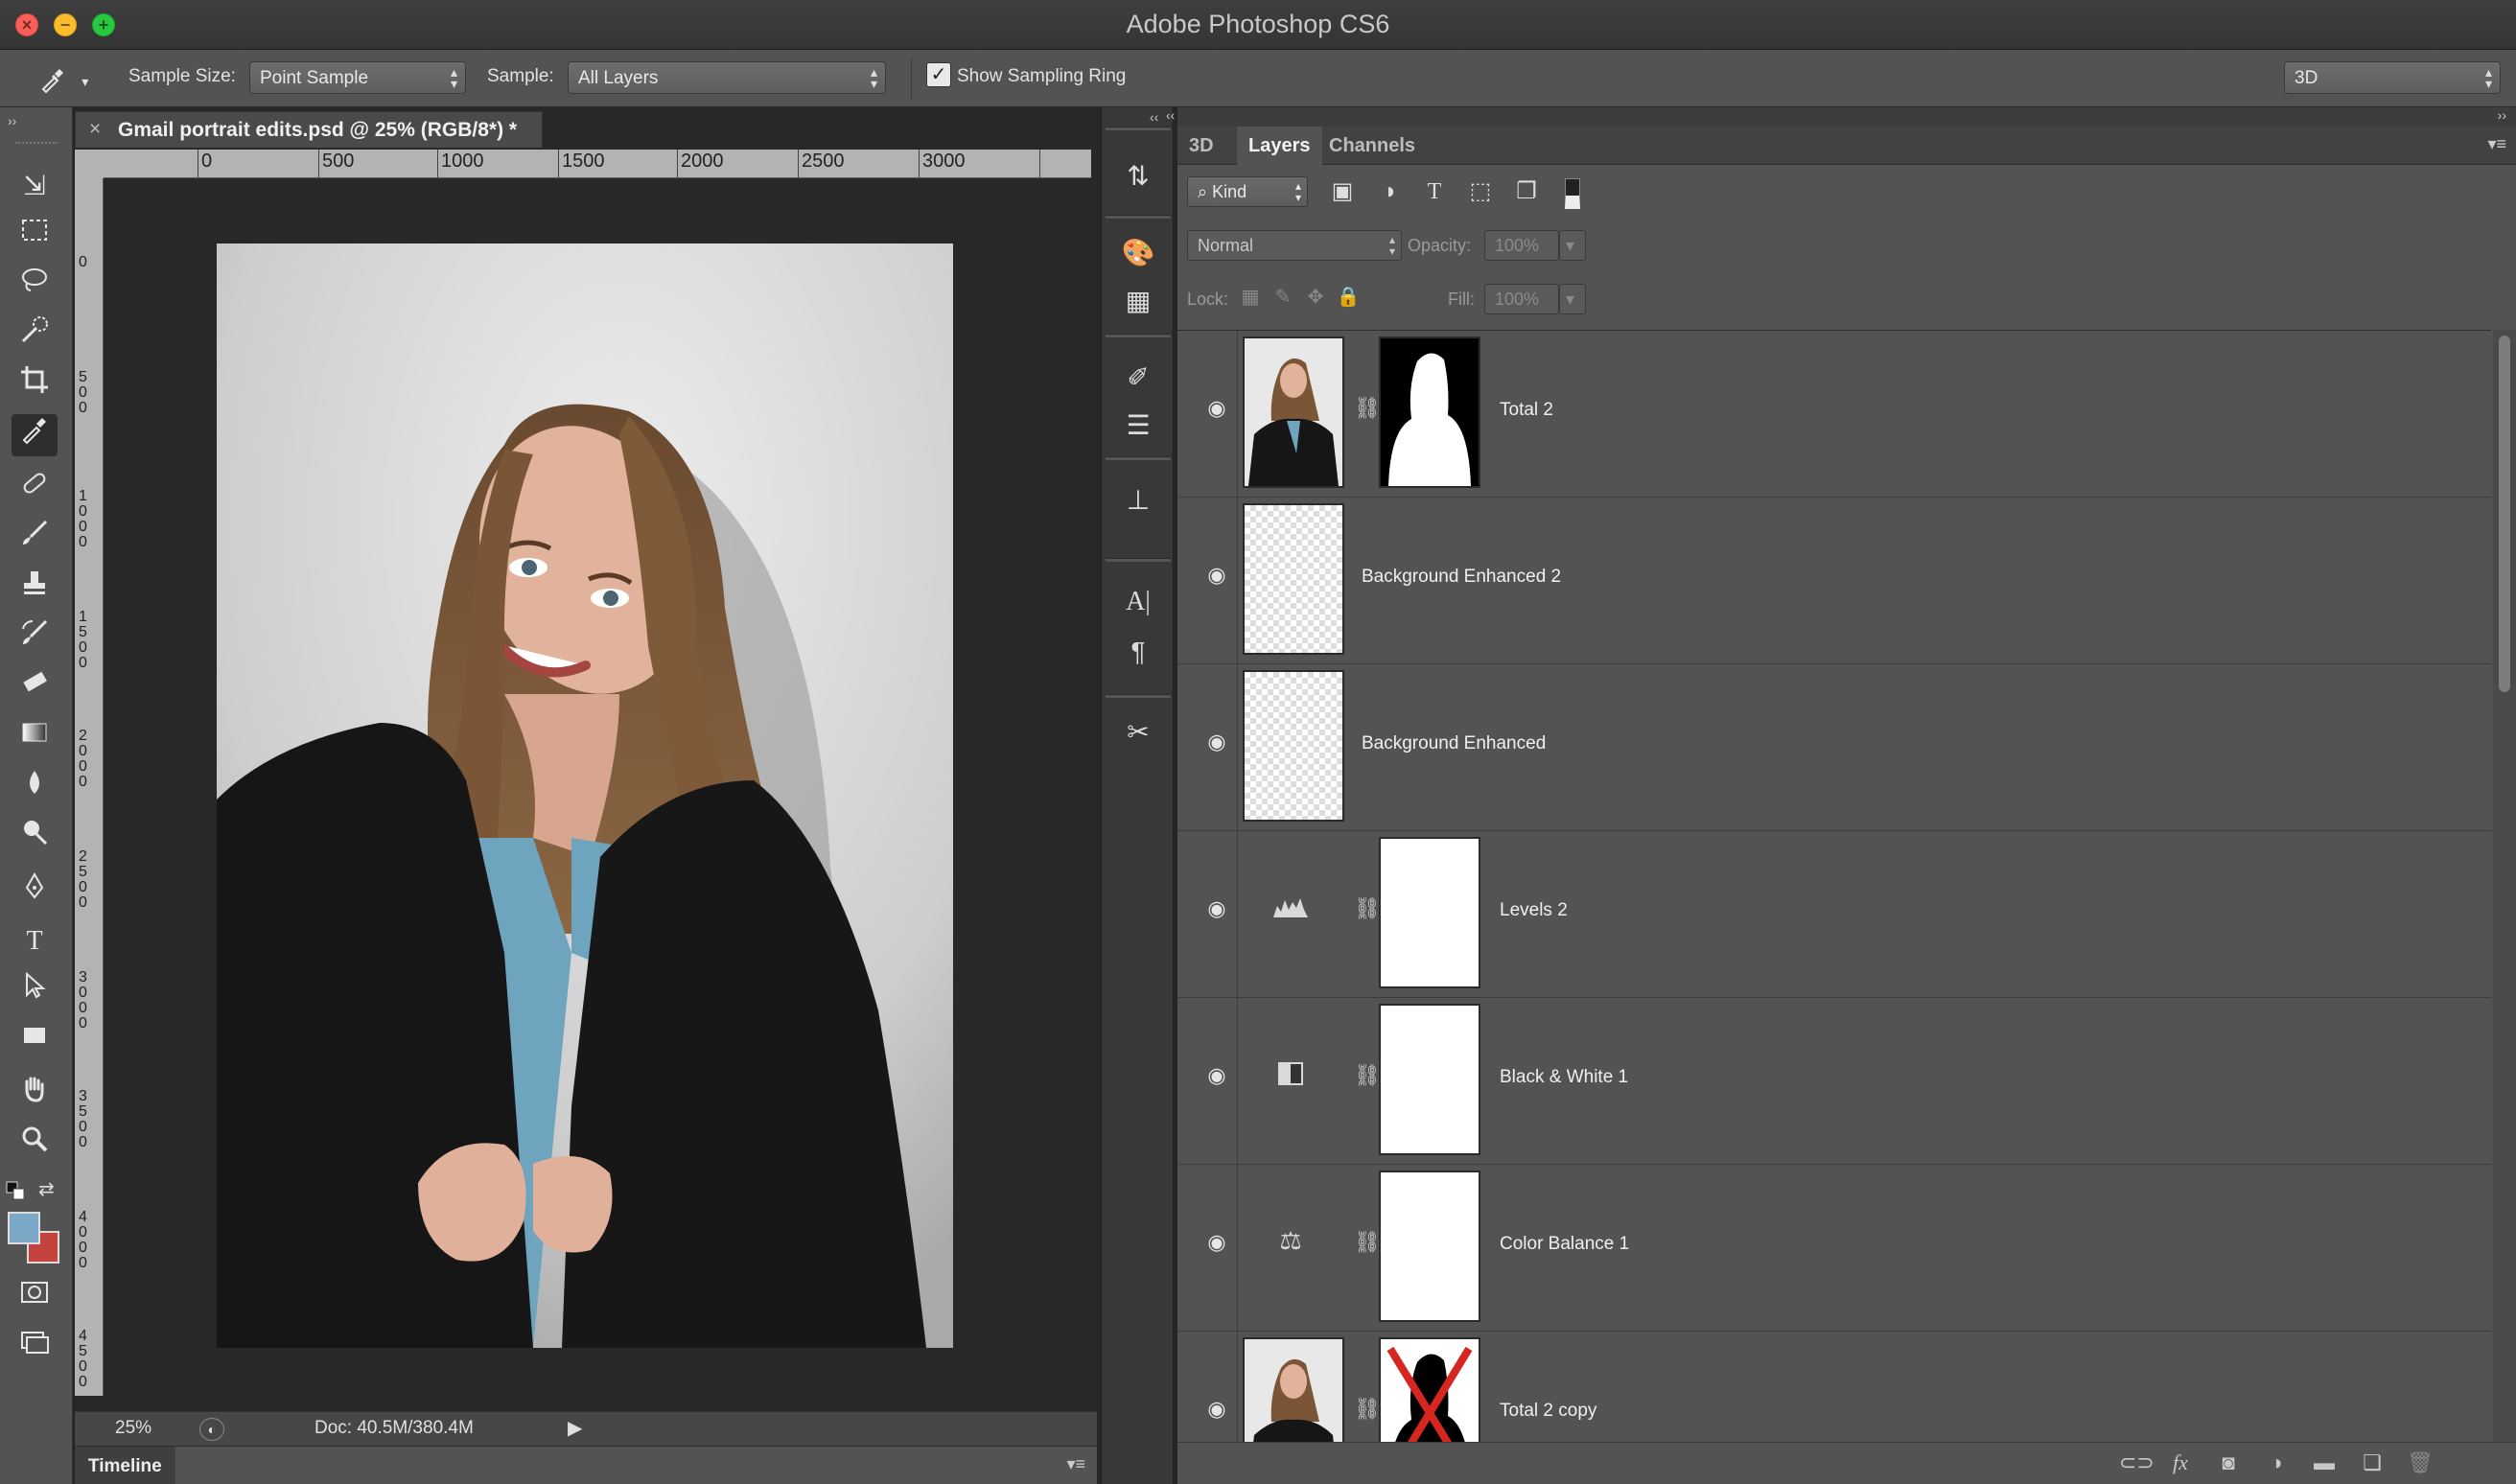  What do you see at coordinates (16, 1192) in the screenshot?
I see `default-colors-icon` at bounding box center [16, 1192].